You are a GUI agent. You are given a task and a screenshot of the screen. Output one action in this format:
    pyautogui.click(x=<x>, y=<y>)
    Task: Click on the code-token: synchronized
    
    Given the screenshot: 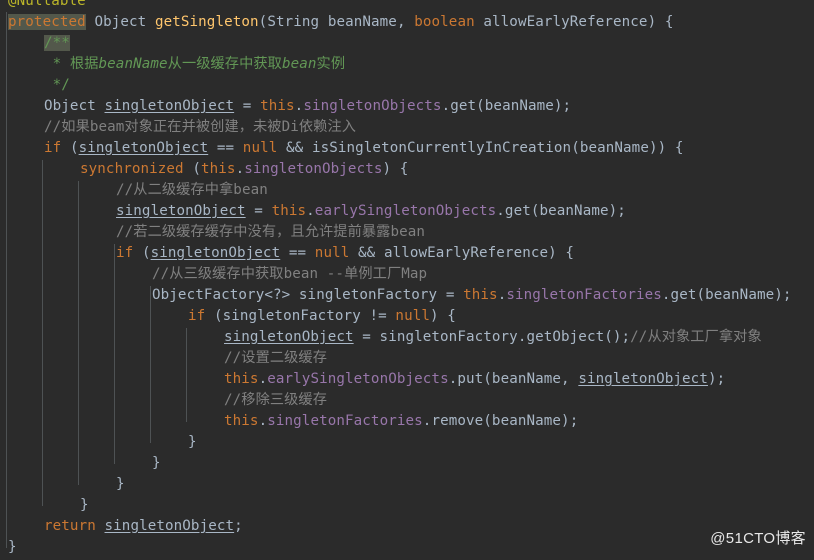 What is the action you would take?
    pyautogui.click(x=132, y=169)
    